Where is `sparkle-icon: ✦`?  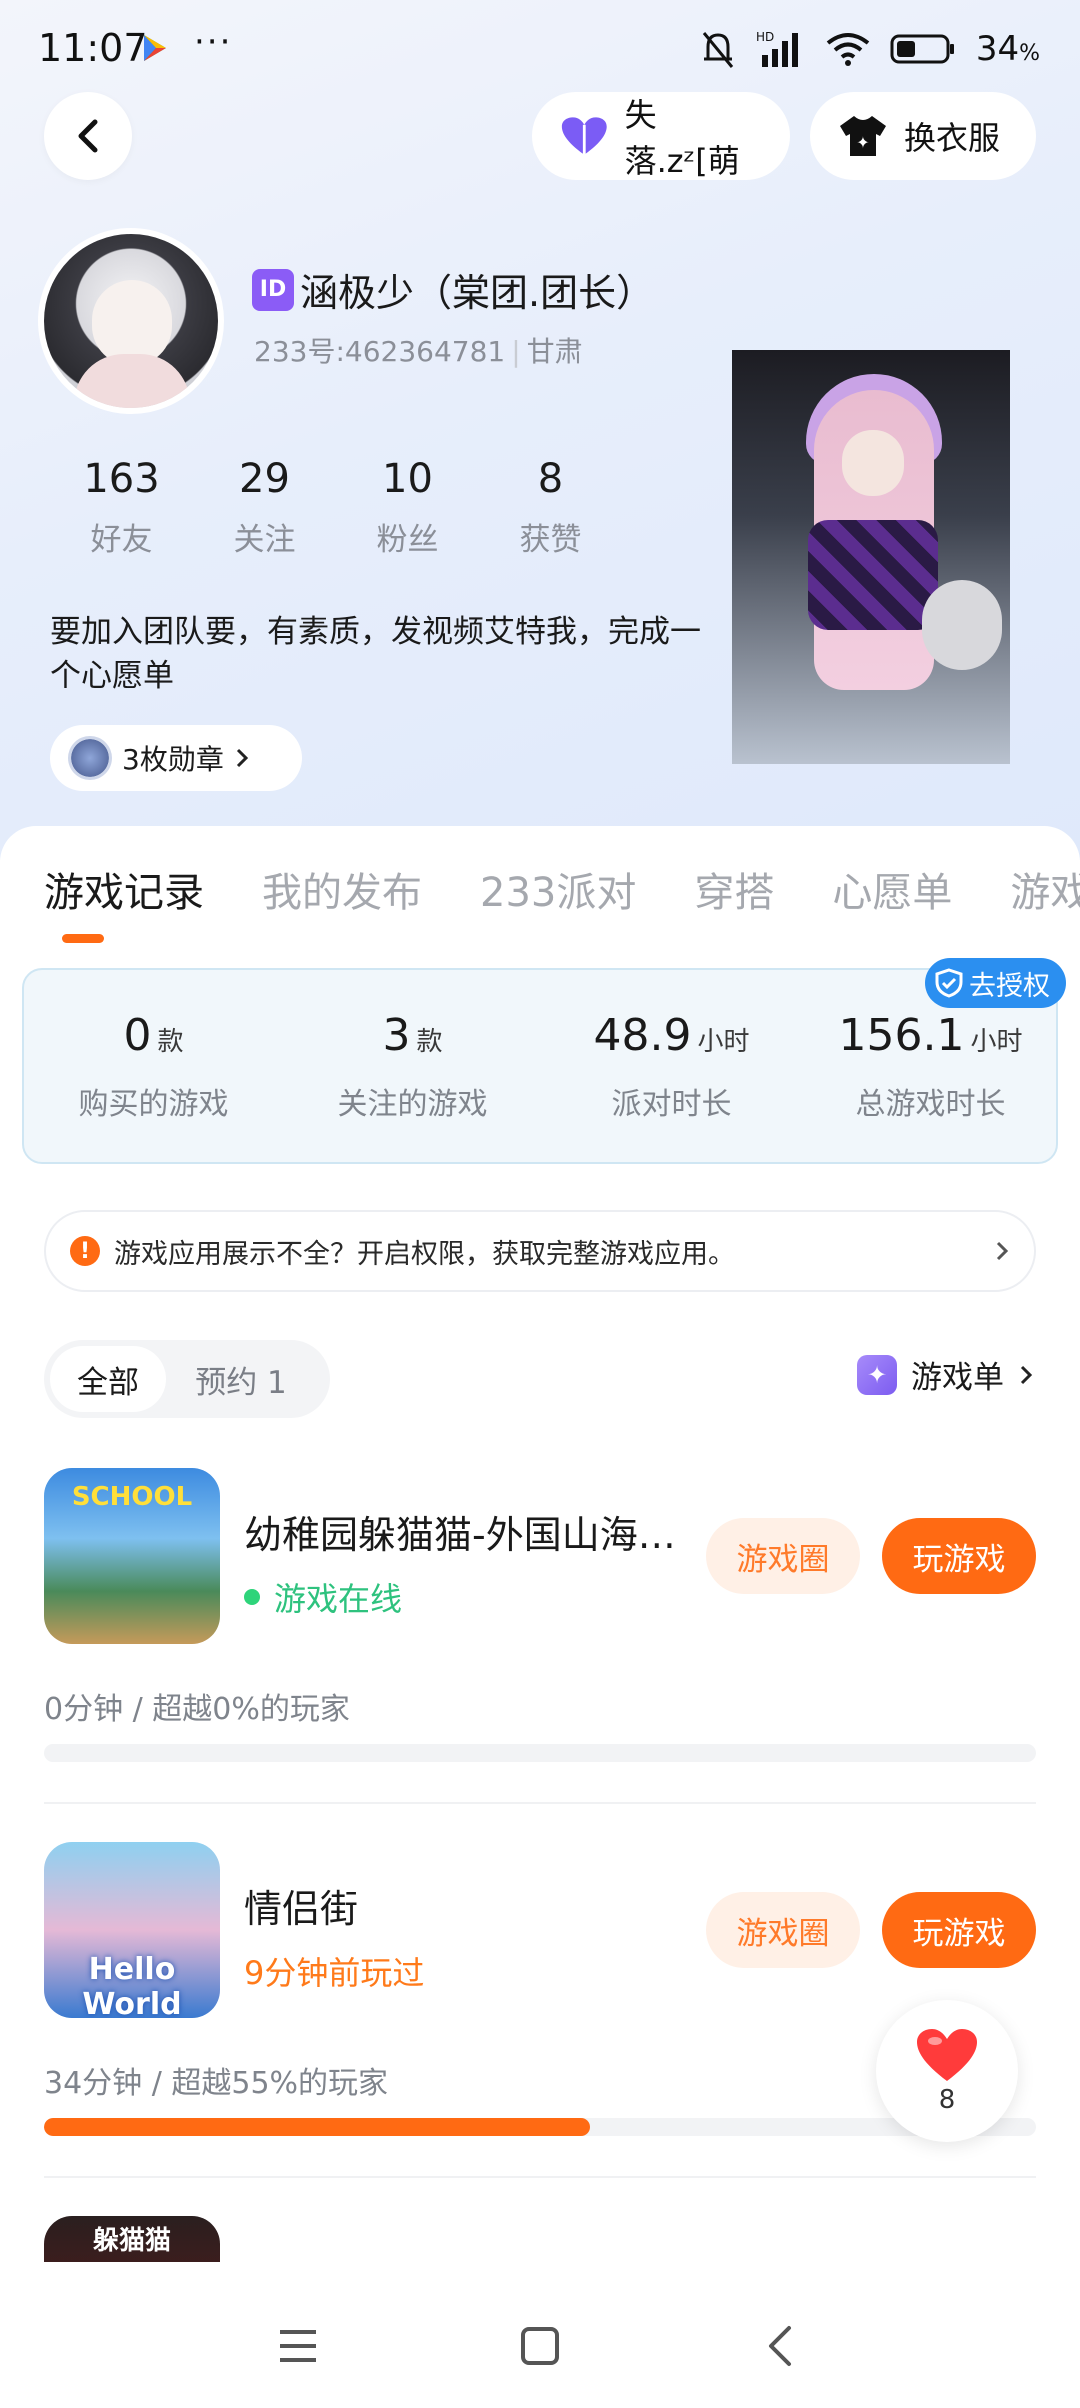 sparkle-icon: ✦ is located at coordinates (877, 1374).